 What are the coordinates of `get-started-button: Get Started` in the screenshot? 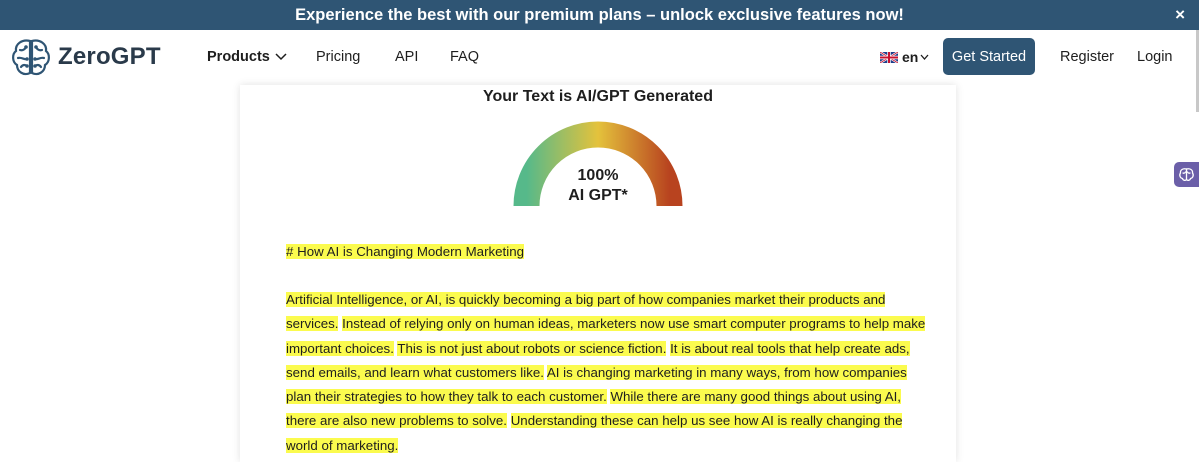 It's located at (989, 56).